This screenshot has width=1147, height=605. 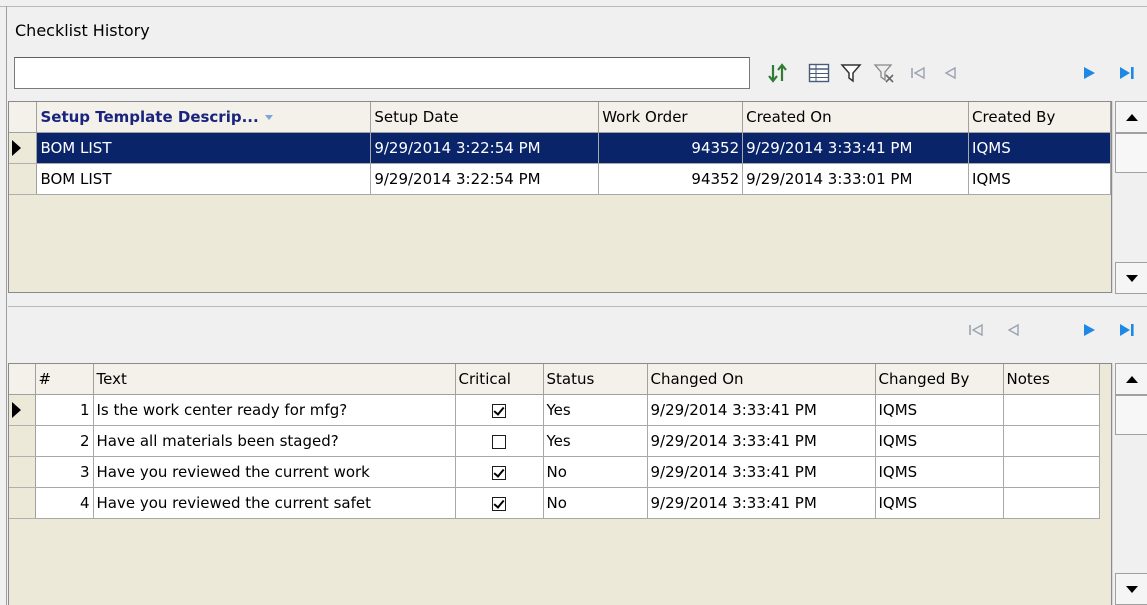 What do you see at coordinates (382, 73) in the screenshot?
I see `search-input` at bounding box center [382, 73].